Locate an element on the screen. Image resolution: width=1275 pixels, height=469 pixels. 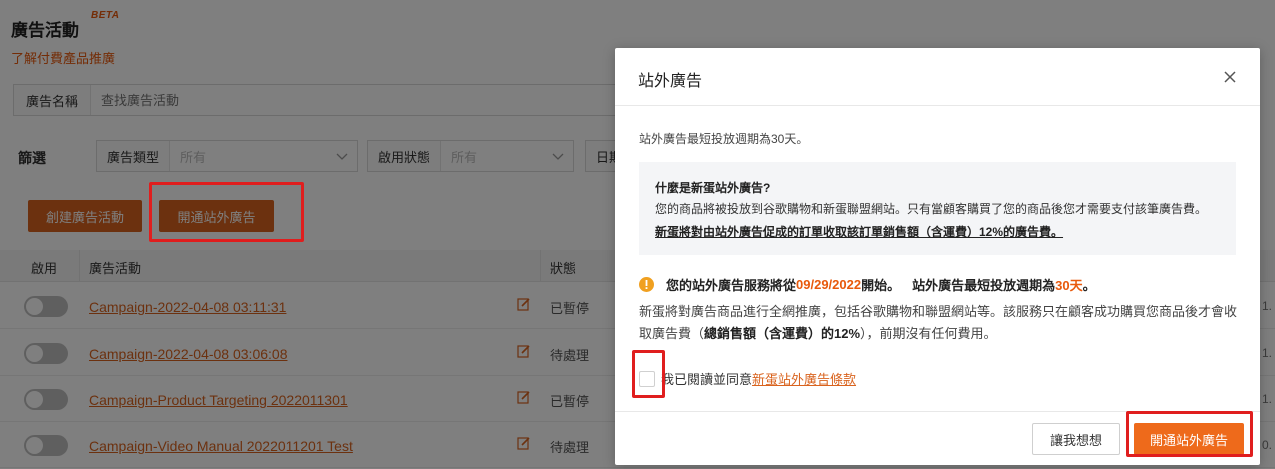
agree-checkbox is located at coordinates (647, 378).